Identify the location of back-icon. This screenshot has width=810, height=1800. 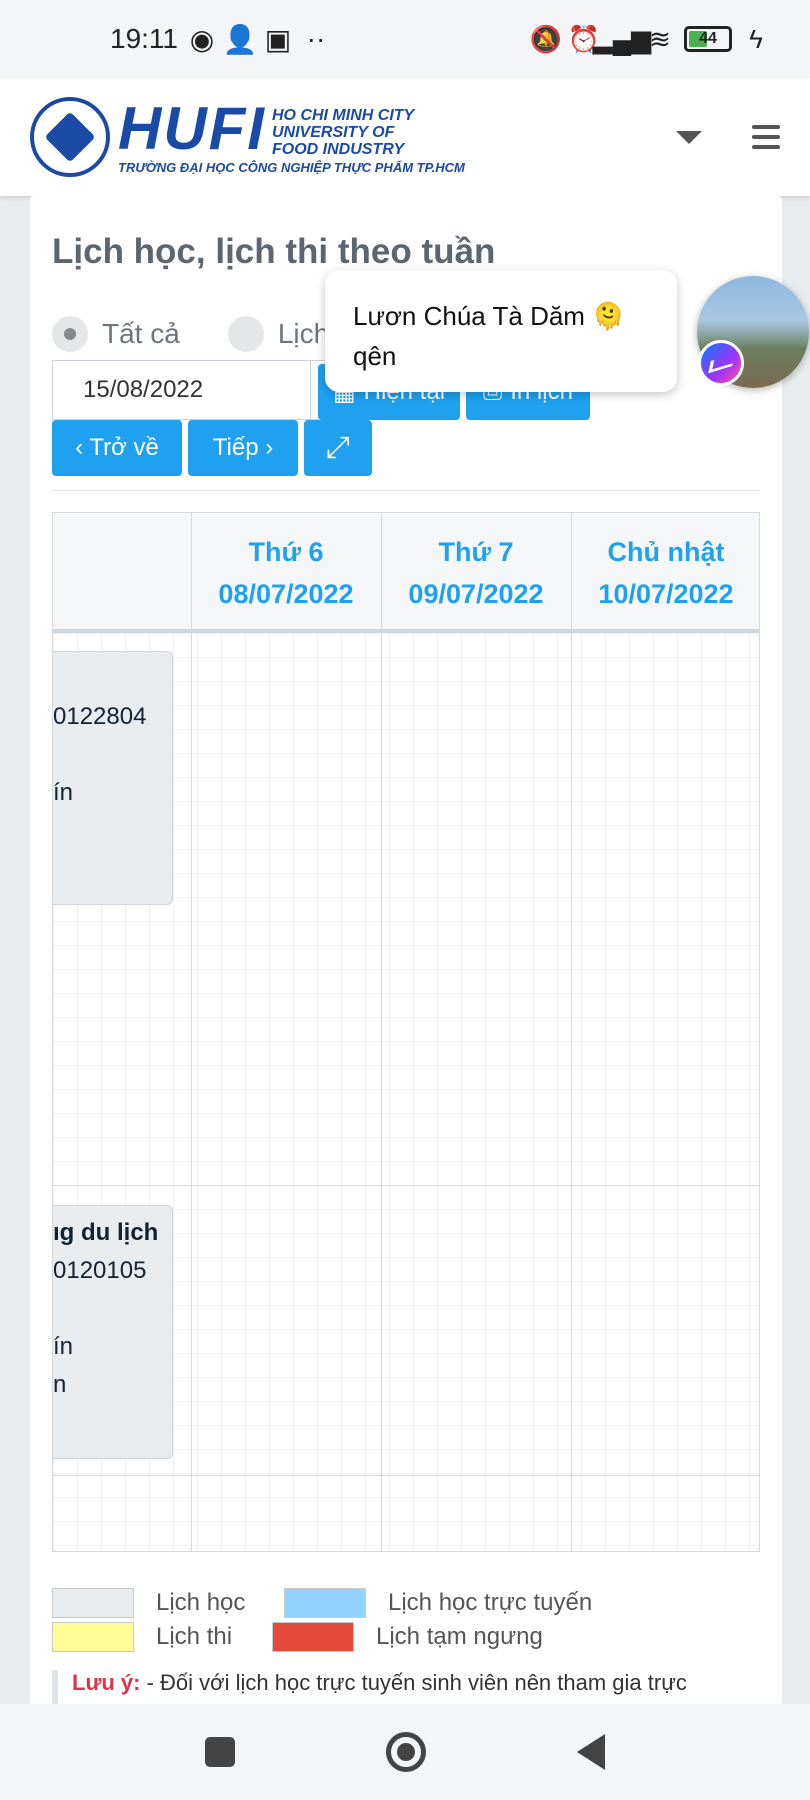
(590, 1752).